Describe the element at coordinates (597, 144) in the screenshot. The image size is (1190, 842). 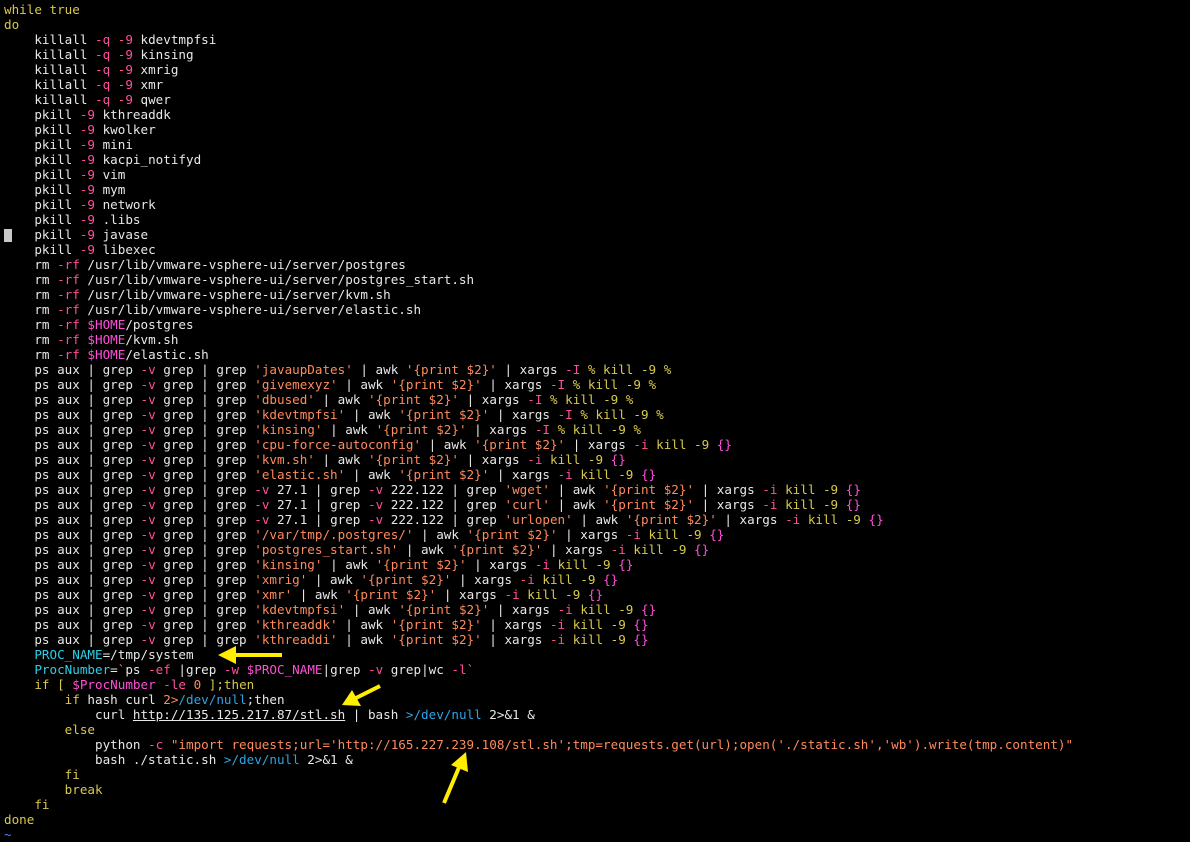
I see `code-line: pkill -9 mini` at that location.